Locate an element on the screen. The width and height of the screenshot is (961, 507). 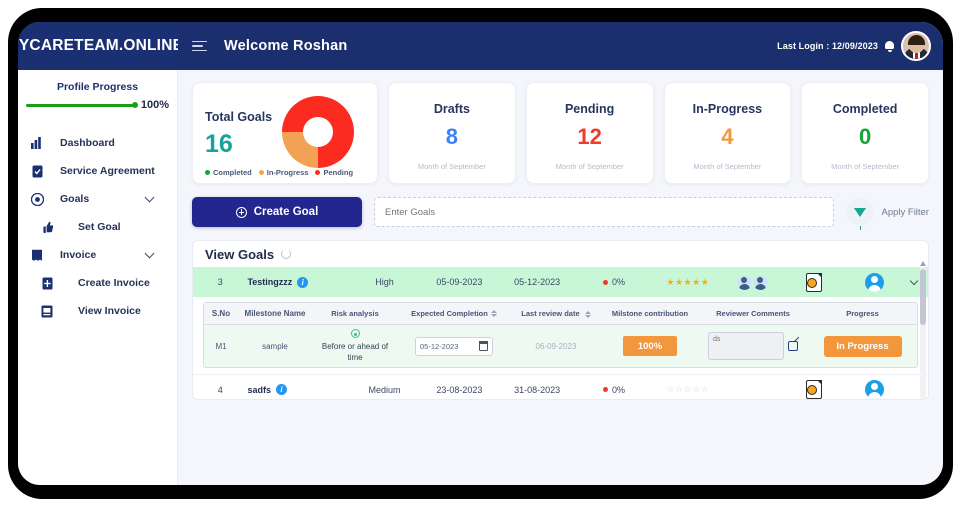
pending-card: Pending 12 Month of September is located at coordinates (589, 133).